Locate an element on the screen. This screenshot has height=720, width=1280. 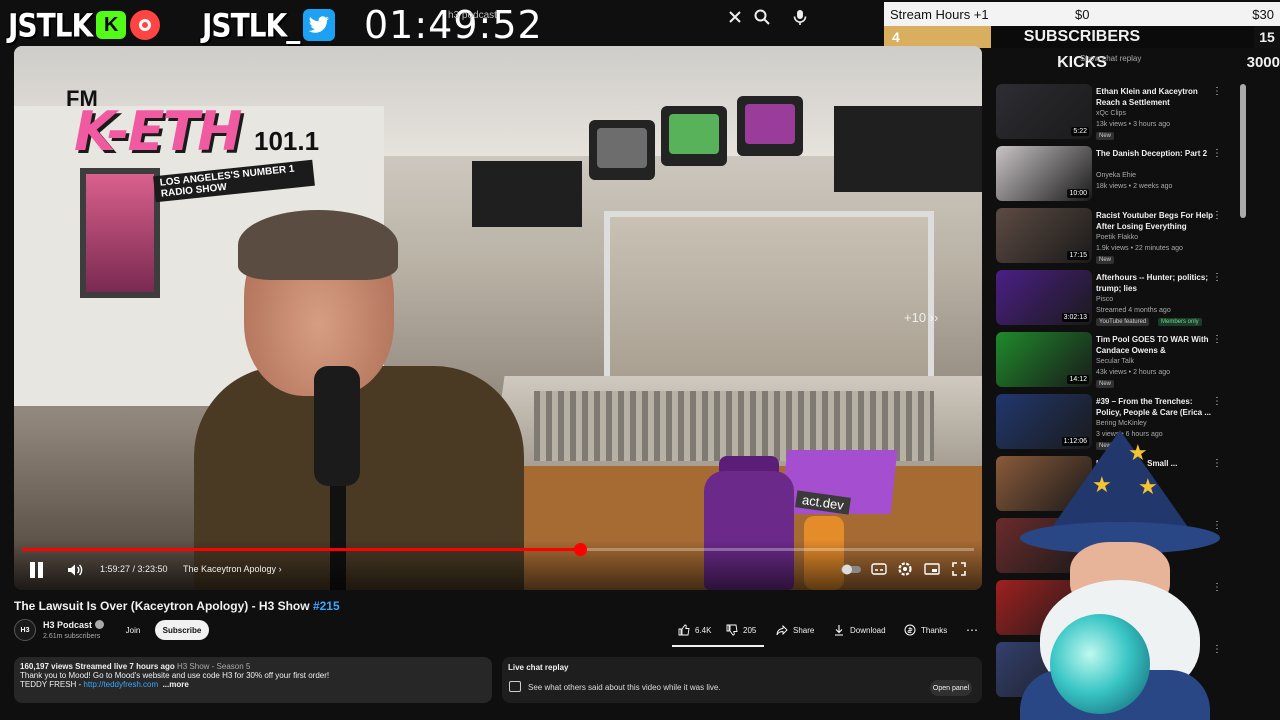
subscribers-count: 4 is located at coordinates (896, 37).